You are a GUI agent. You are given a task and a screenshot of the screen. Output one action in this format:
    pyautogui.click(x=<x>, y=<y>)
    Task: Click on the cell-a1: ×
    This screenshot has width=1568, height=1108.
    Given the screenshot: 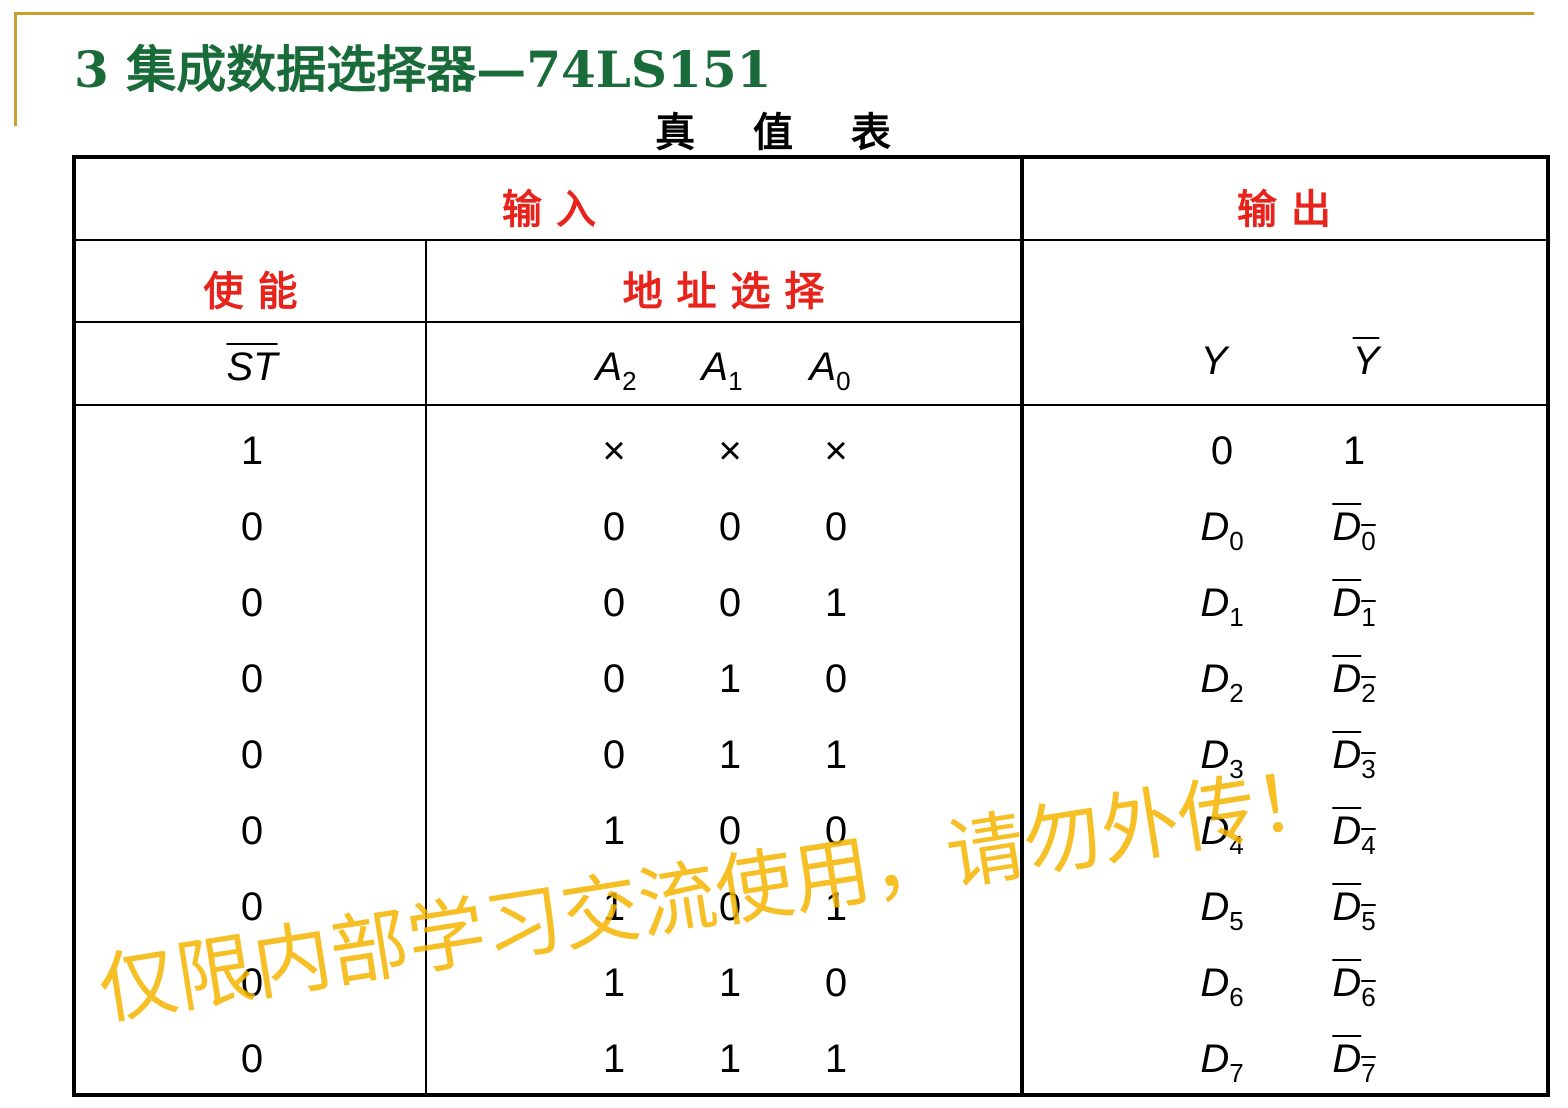 What is the action you would take?
    pyautogui.click(x=730, y=451)
    